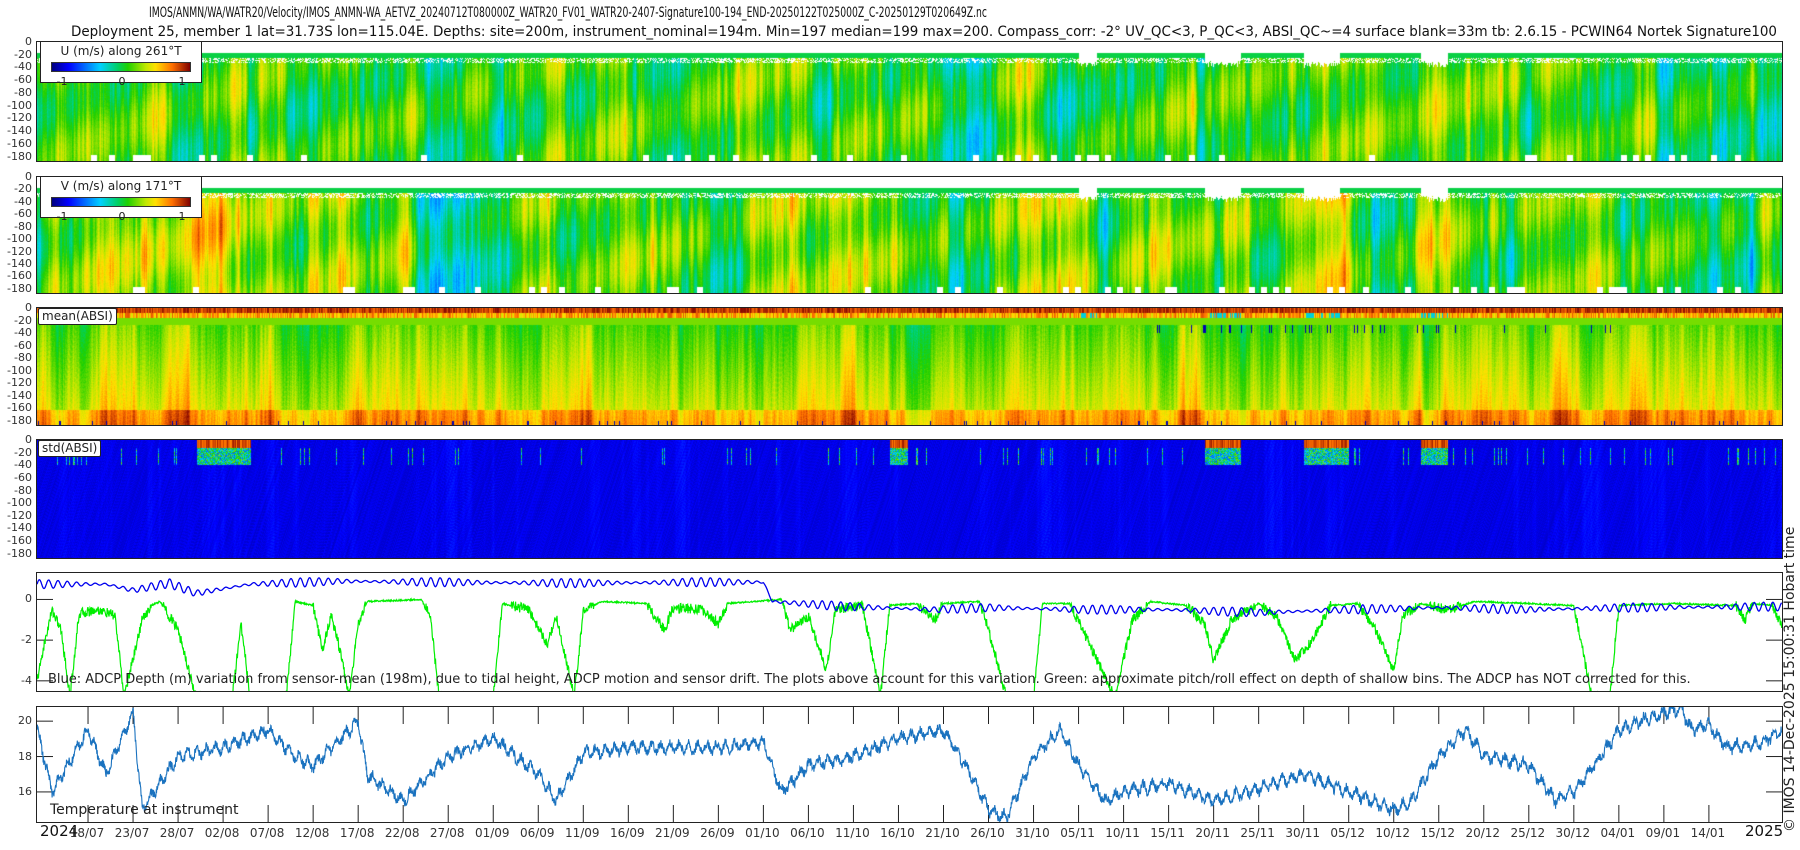 The height and width of the screenshot is (850, 1800). I want to click on y-tick-label: 20, so click(25, 721).